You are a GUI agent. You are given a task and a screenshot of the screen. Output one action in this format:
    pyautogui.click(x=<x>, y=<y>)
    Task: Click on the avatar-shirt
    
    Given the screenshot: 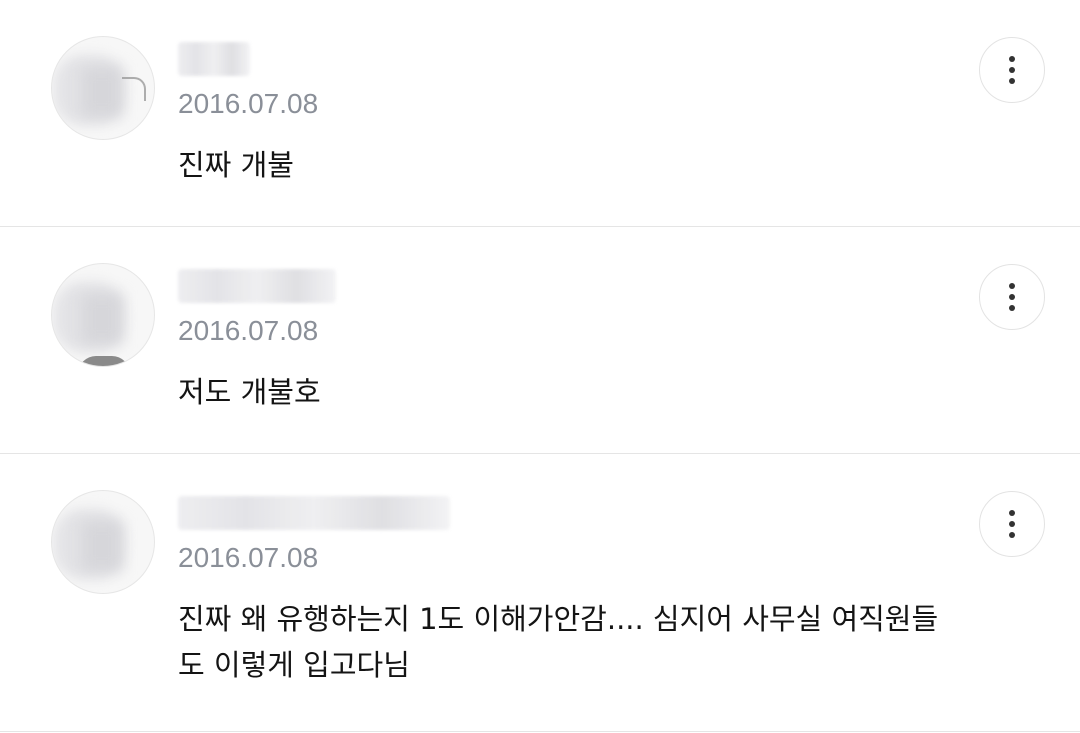 What is the action you would take?
    pyautogui.click(x=104, y=361)
    